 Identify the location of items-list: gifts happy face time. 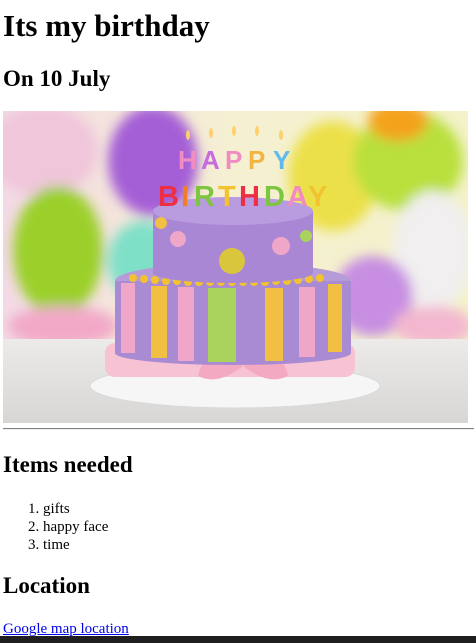
(55, 527).